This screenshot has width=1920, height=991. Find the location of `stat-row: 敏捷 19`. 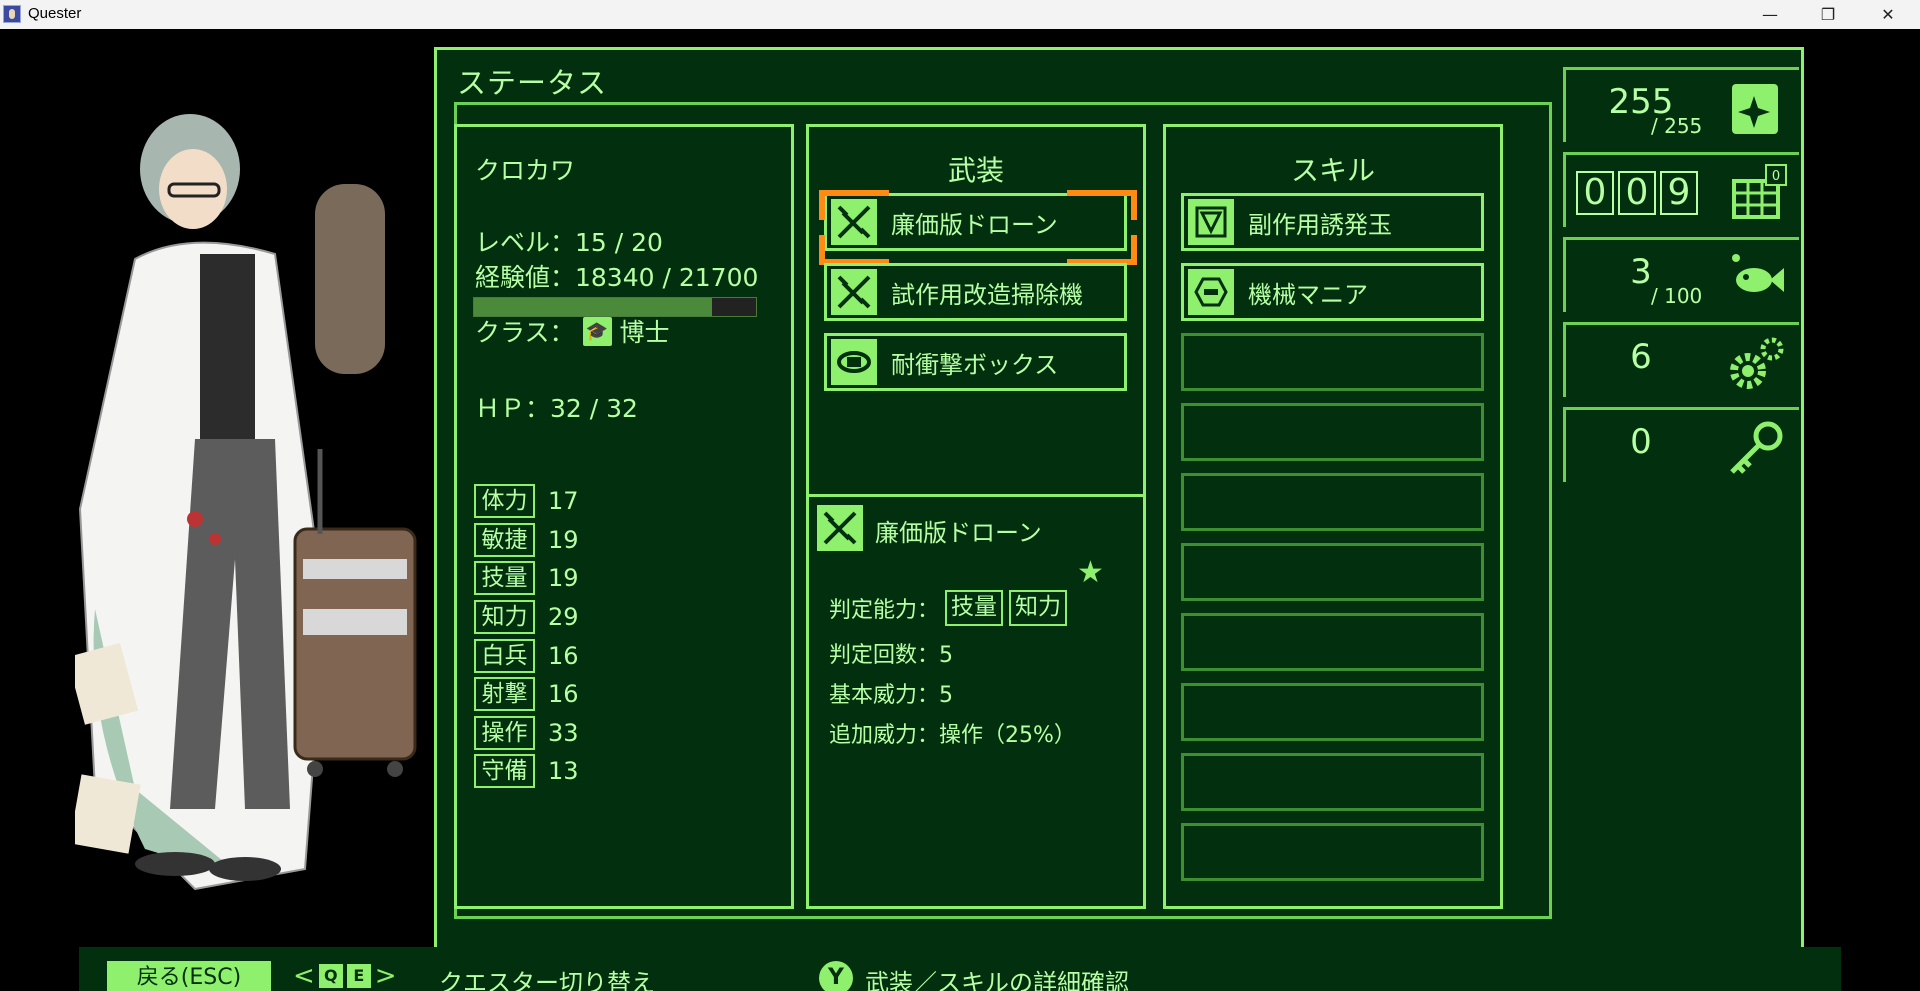

stat-row: 敏捷 19 is located at coordinates (526, 540).